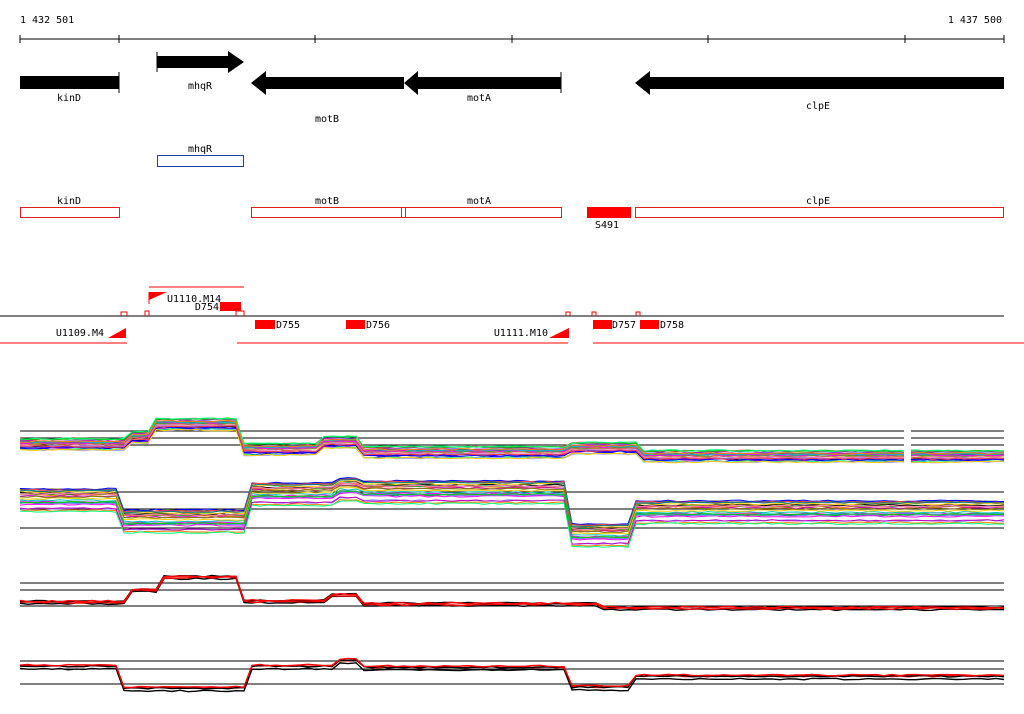 The image size is (1024, 714). I want to click on feature-D756-label: D756, so click(378, 325).